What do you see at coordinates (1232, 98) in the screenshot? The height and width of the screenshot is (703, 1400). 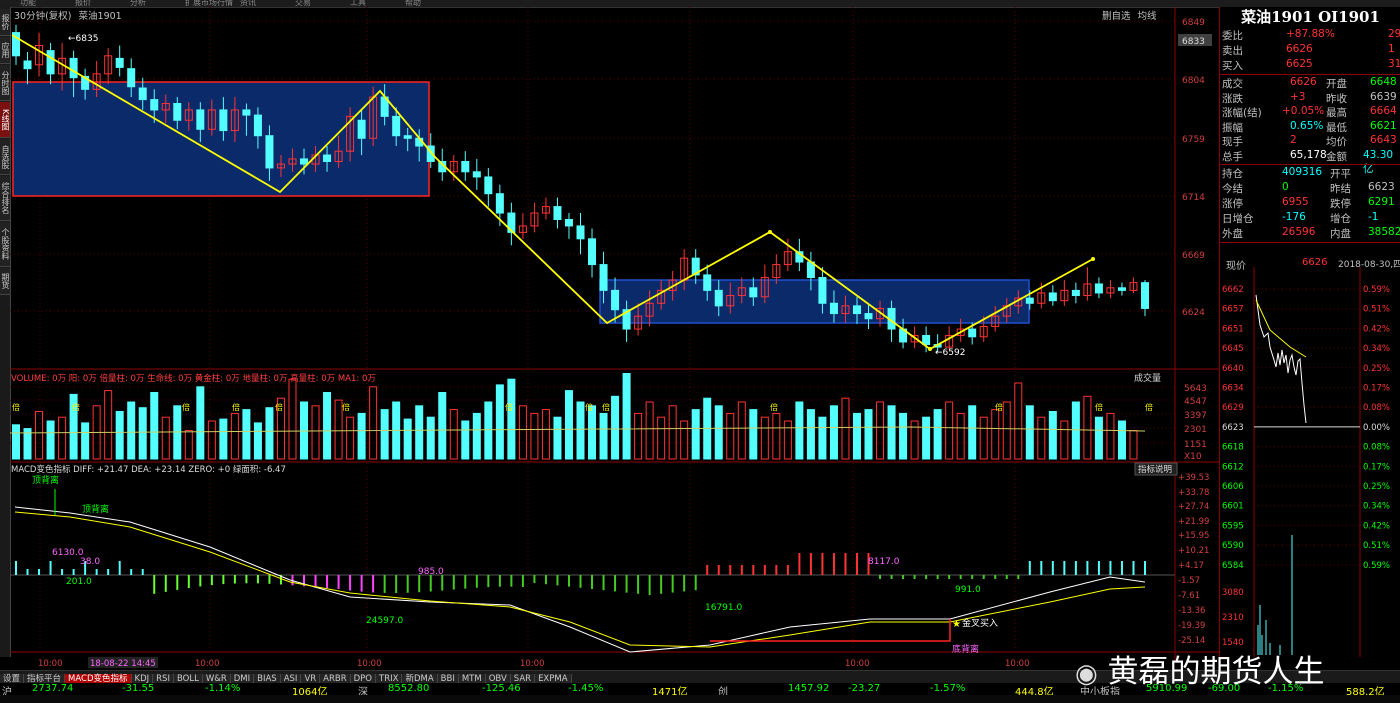 I see `quote-label: 涨跌` at bounding box center [1232, 98].